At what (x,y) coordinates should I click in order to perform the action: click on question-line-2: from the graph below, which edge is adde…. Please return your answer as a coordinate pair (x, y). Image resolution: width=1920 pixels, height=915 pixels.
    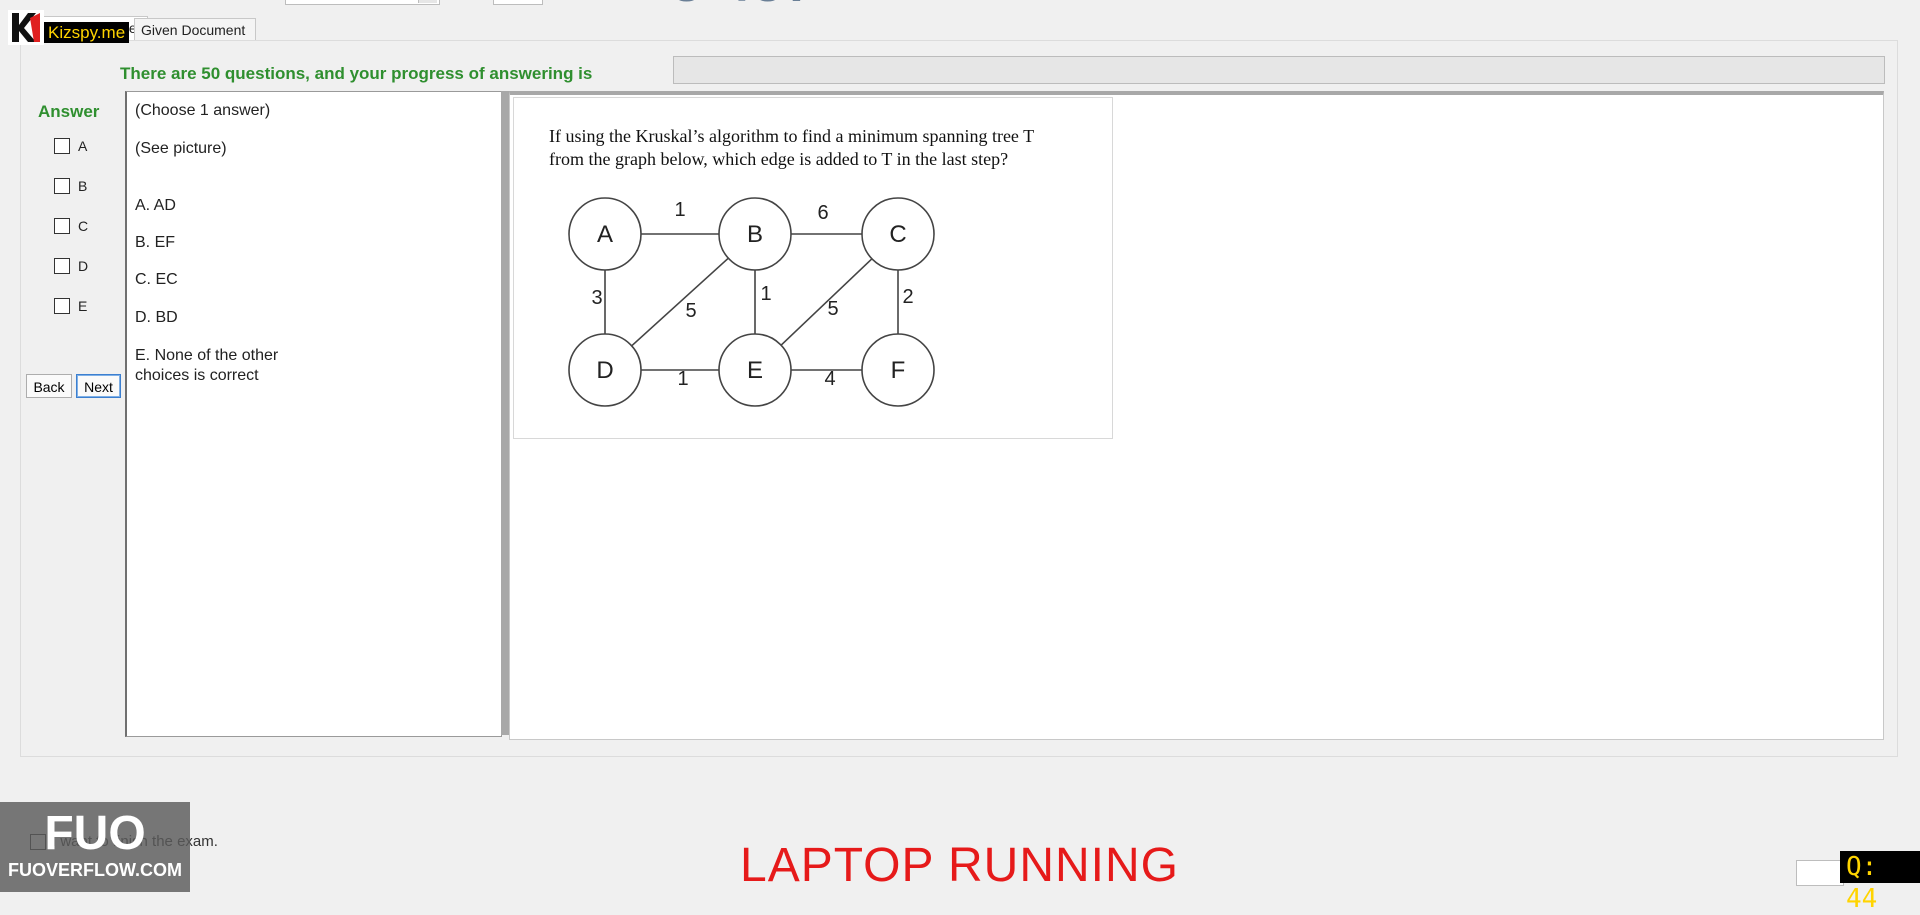
    Looking at the image, I should click on (779, 159).